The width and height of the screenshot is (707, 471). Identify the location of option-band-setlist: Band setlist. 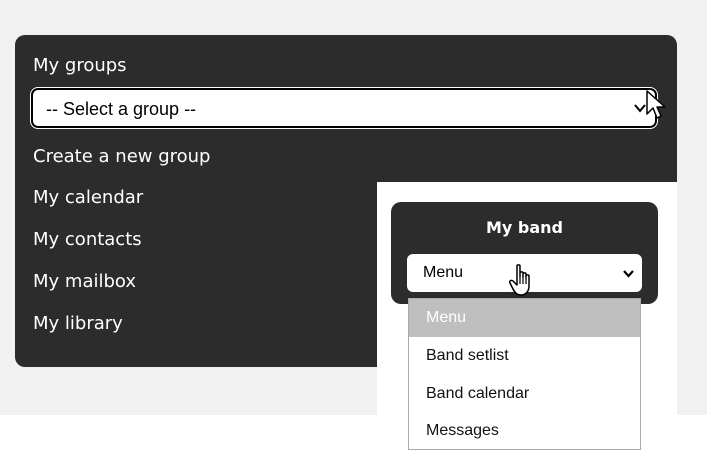
(524, 356).